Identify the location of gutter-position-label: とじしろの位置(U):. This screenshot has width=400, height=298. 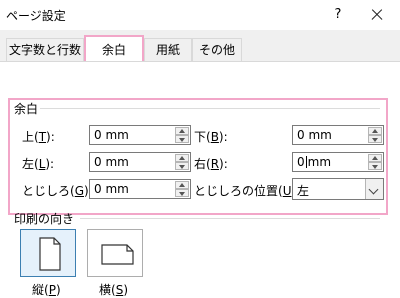
(247, 191).